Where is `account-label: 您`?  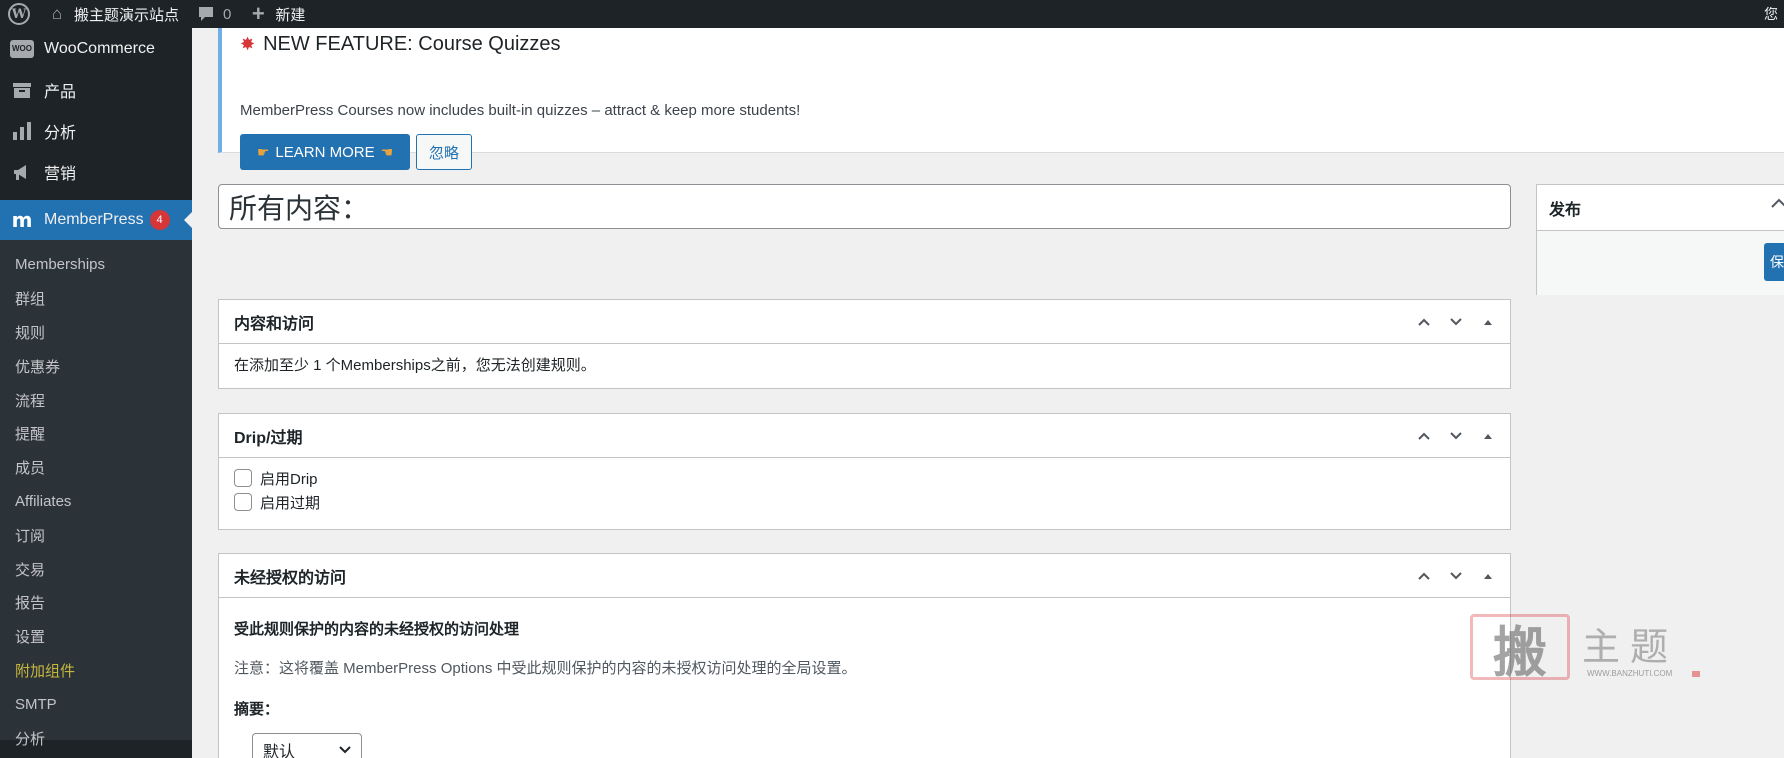
account-label: 您 is located at coordinates (1771, 14).